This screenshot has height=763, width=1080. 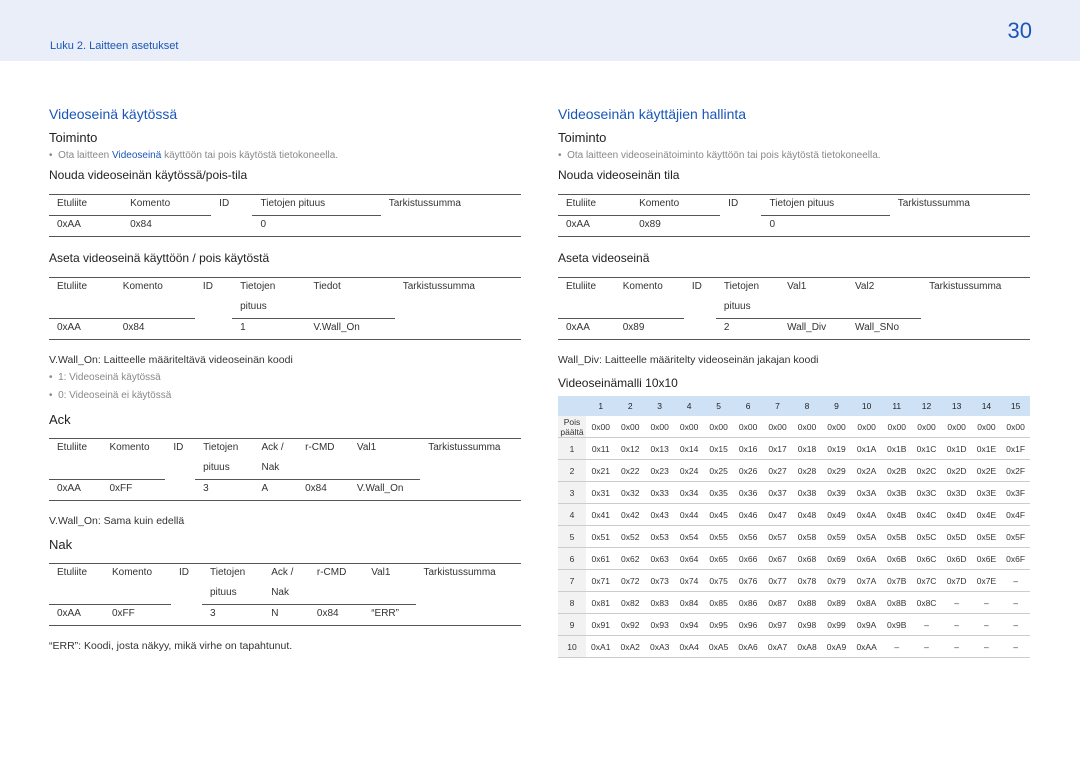 I want to click on col-header: Tietojen pituus, so click(x=316, y=205).